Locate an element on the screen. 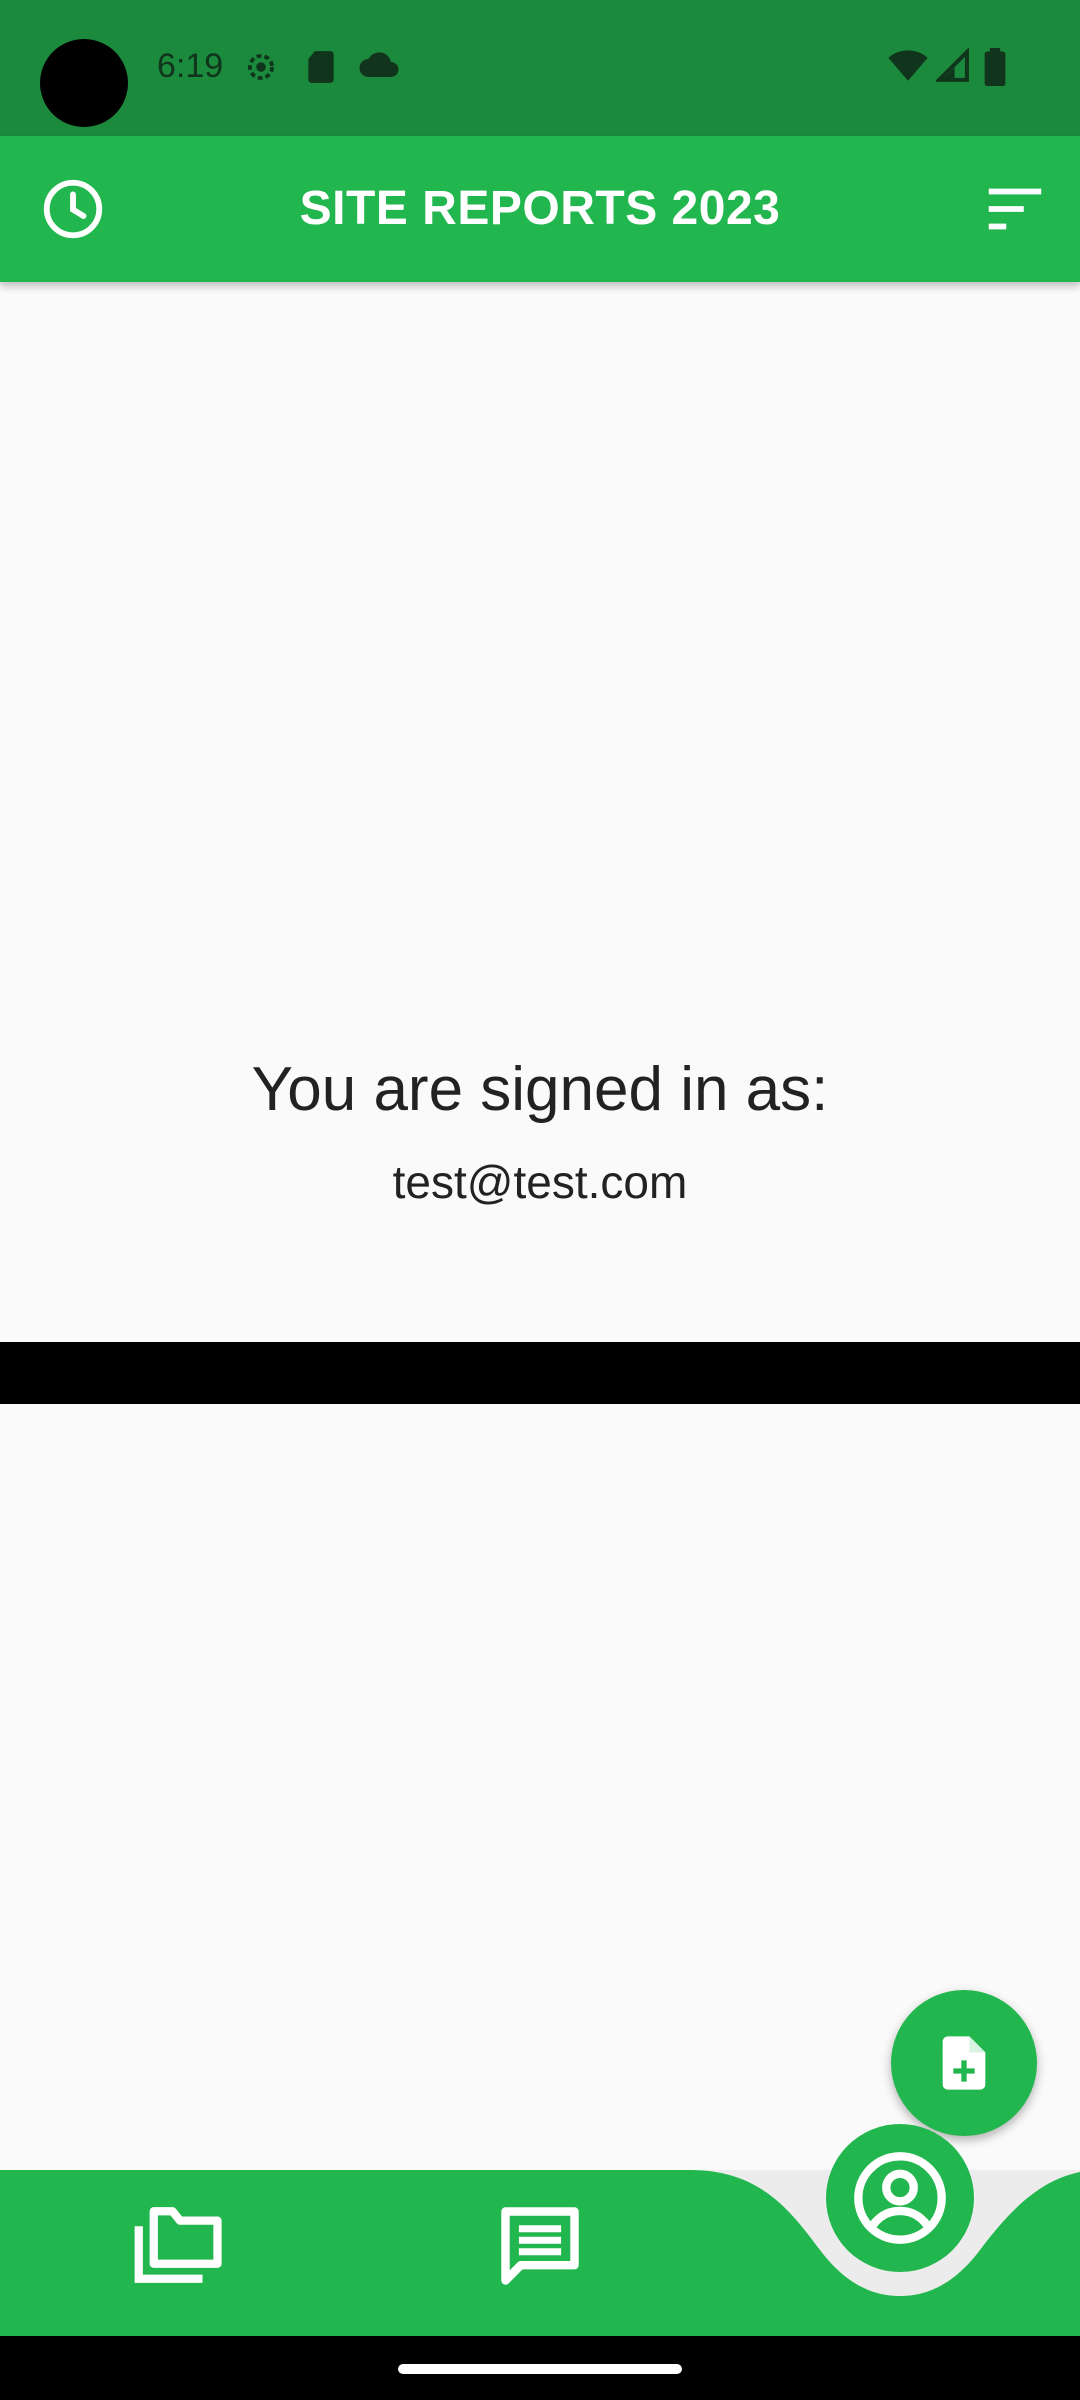  nav-folders-button is located at coordinates (180, 2247).